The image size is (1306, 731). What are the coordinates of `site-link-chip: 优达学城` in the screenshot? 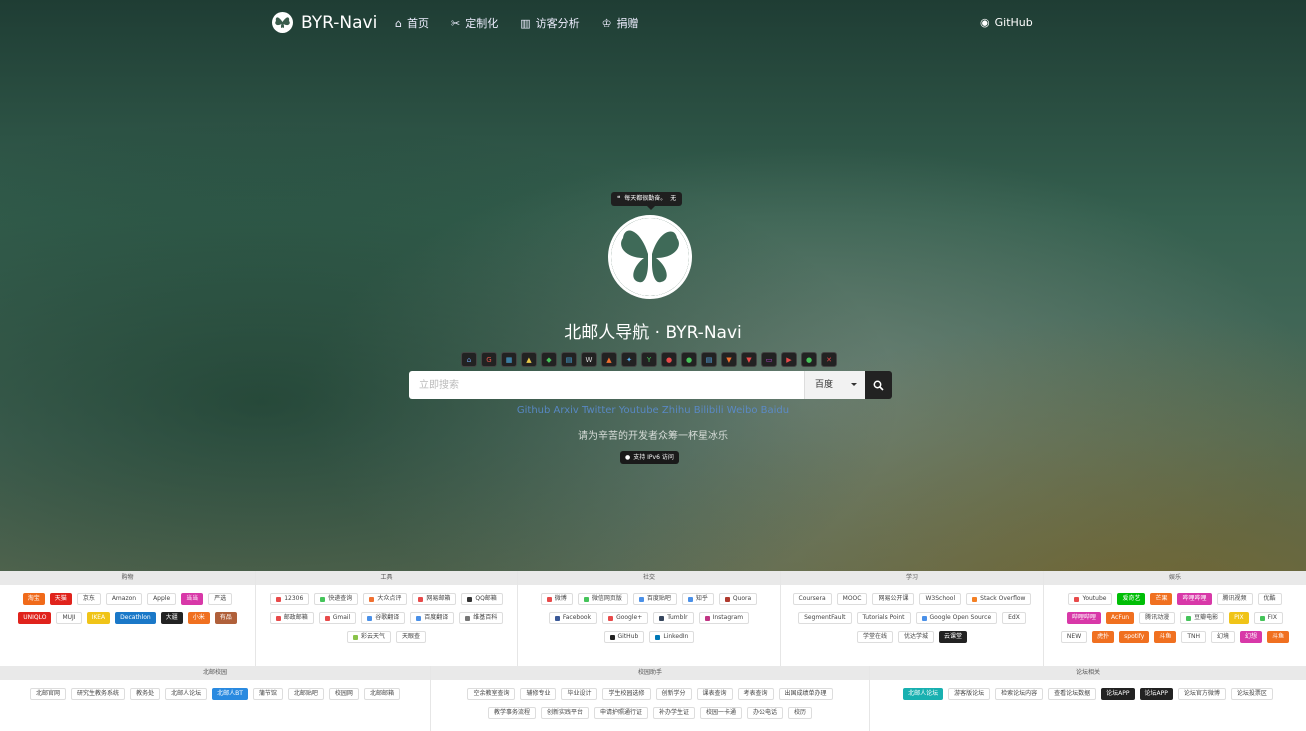 It's located at (915, 637).